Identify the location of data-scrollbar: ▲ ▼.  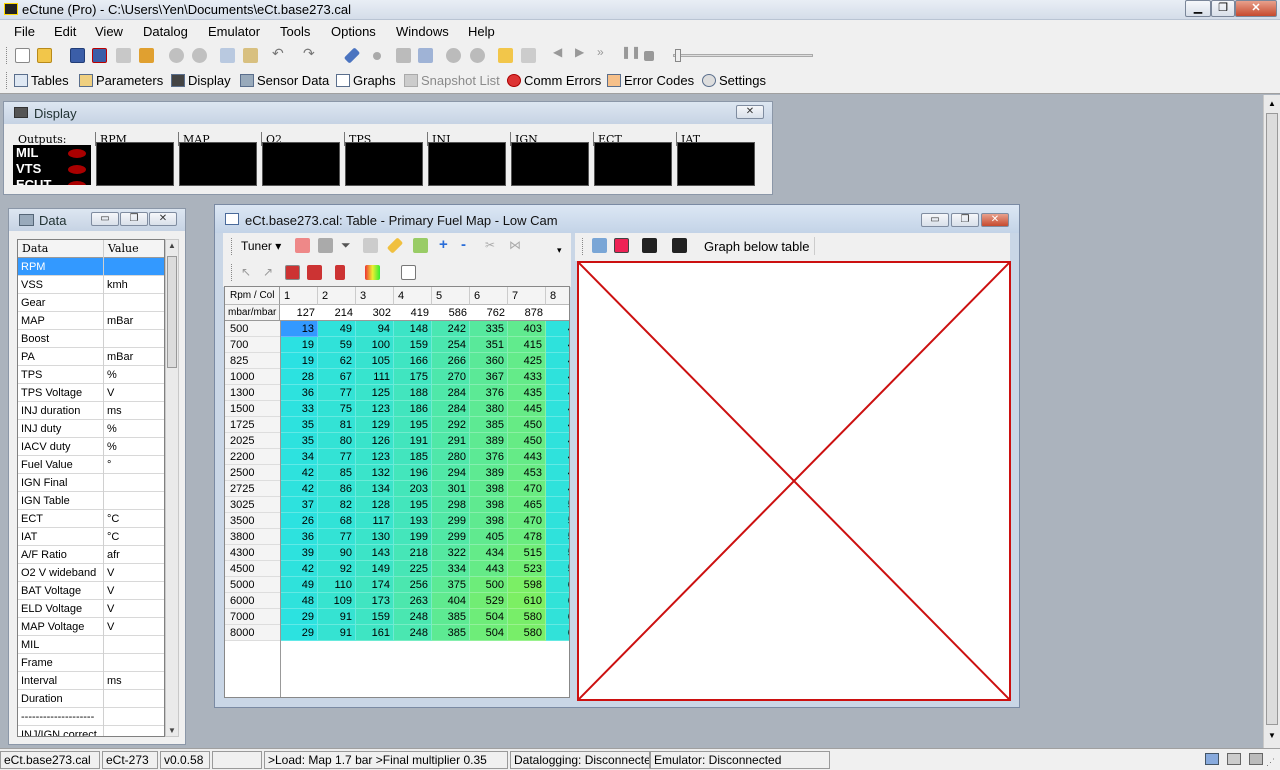
(172, 488).